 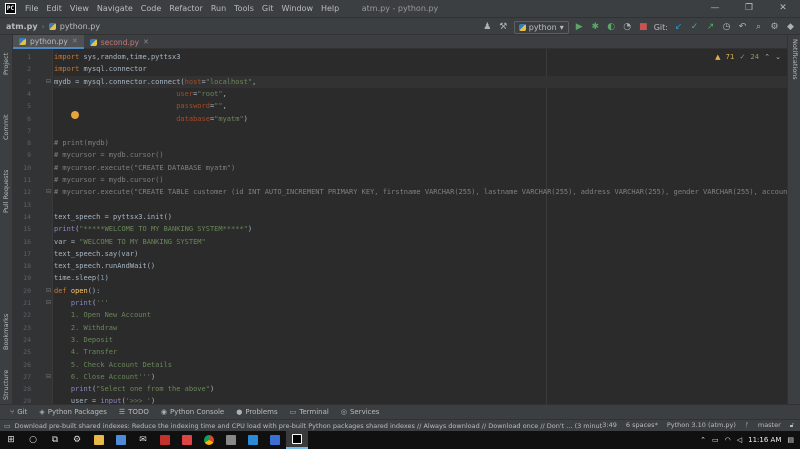 What do you see at coordinates (611, 27) in the screenshot?
I see `coverage-icon: ◐` at bounding box center [611, 27].